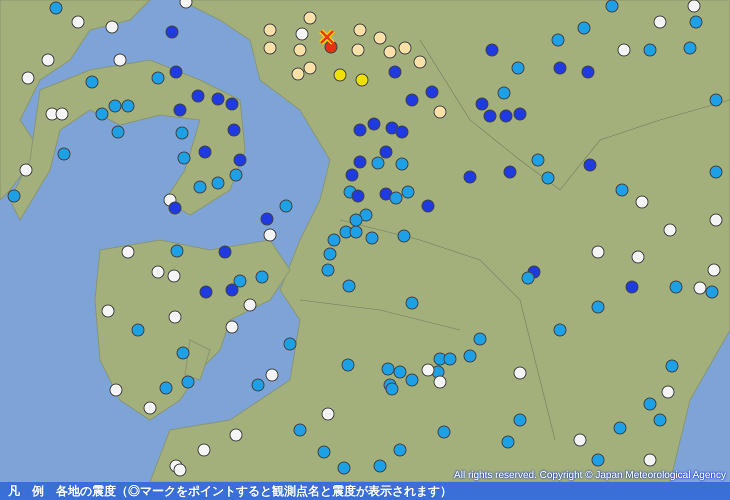 This screenshot has height=500, width=730. What do you see at coordinates (26, 491) in the screenshot?
I see `legend-title: 凡 例` at bounding box center [26, 491].